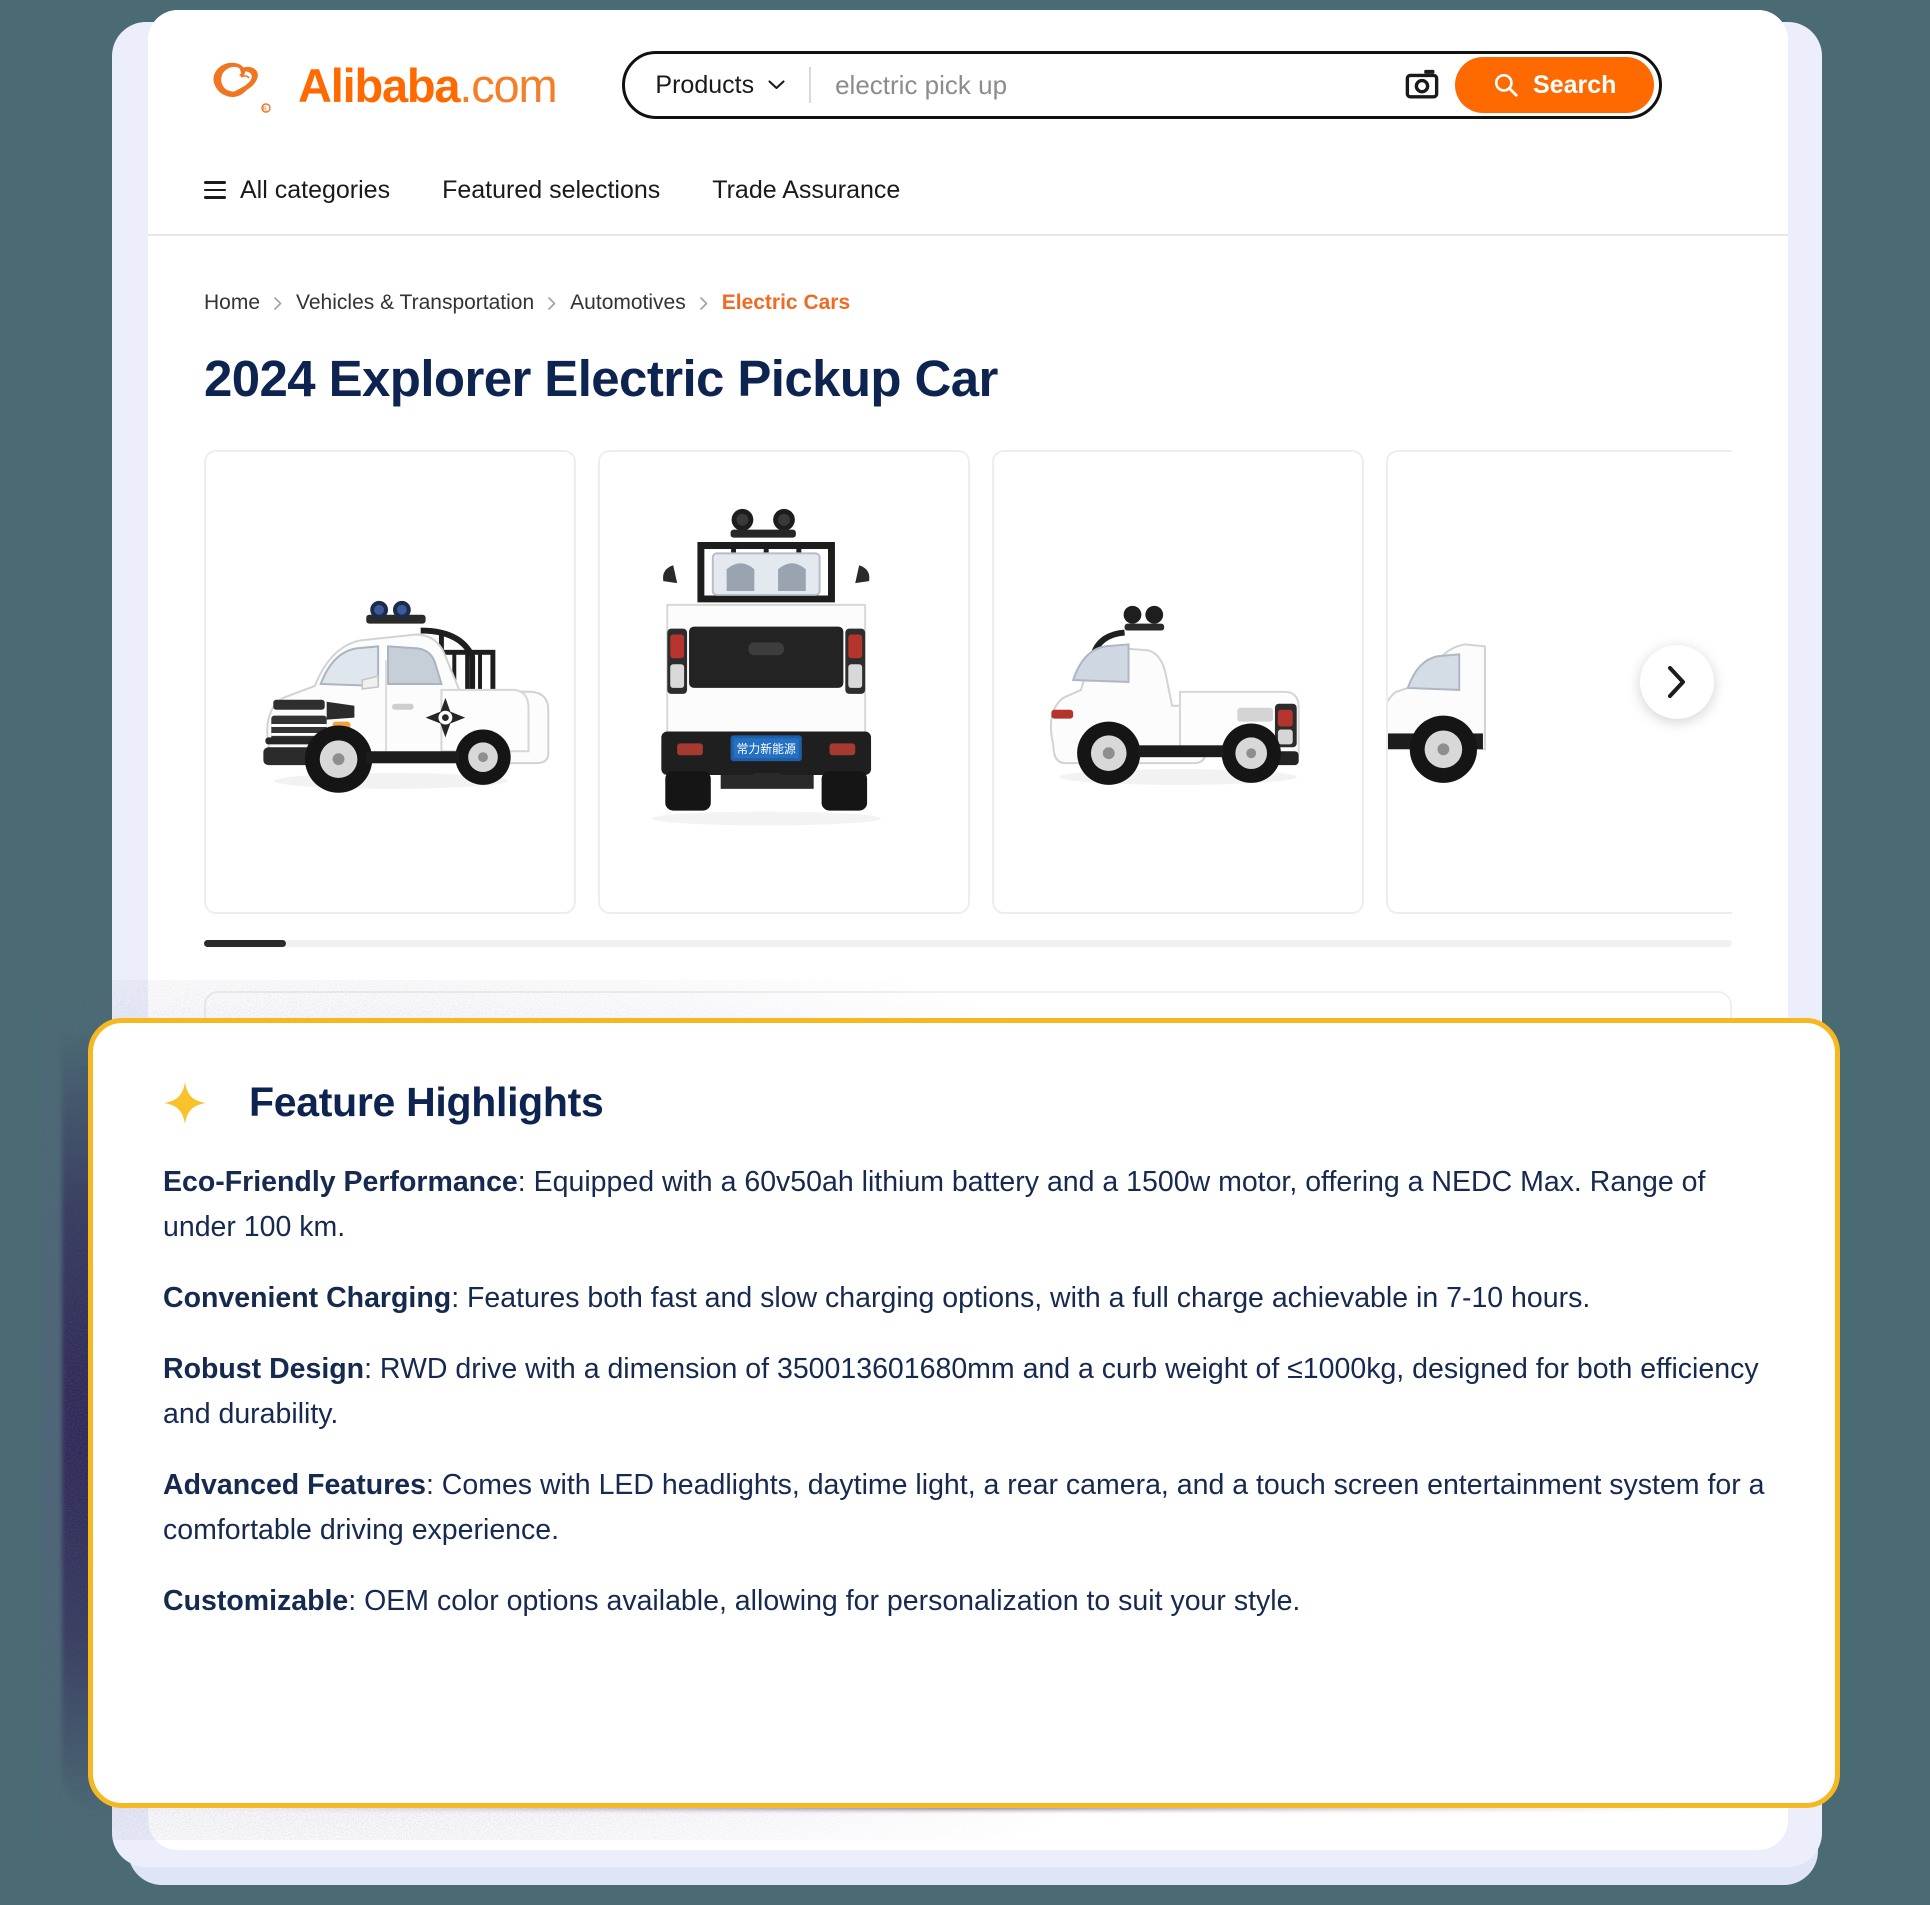 This screenshot has width=1930, height=1905. I want to click on camera-icon-glyph, so click(1422, 84).